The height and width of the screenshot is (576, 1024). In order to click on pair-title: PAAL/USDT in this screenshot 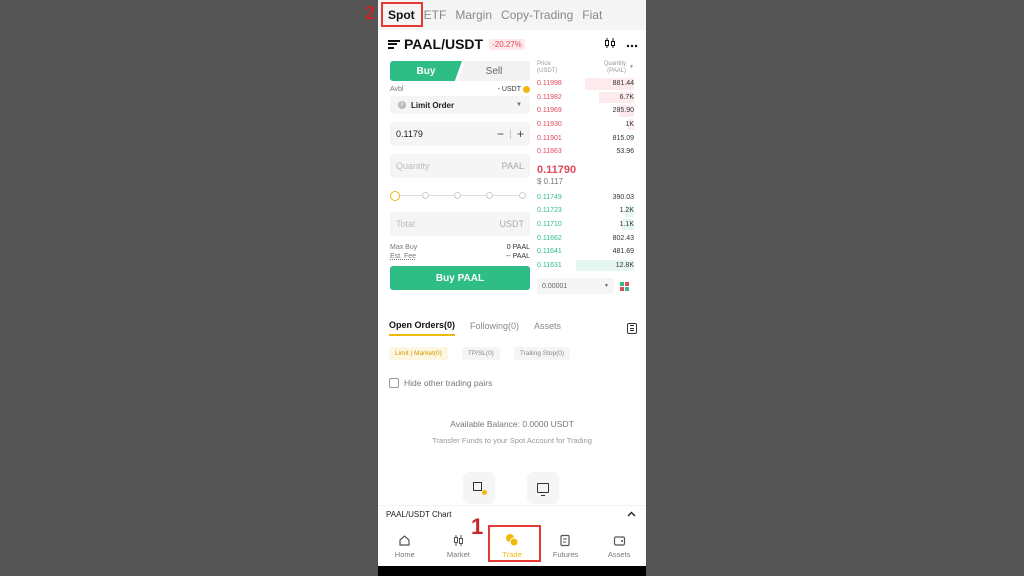, I will do `click(443, 44)`.